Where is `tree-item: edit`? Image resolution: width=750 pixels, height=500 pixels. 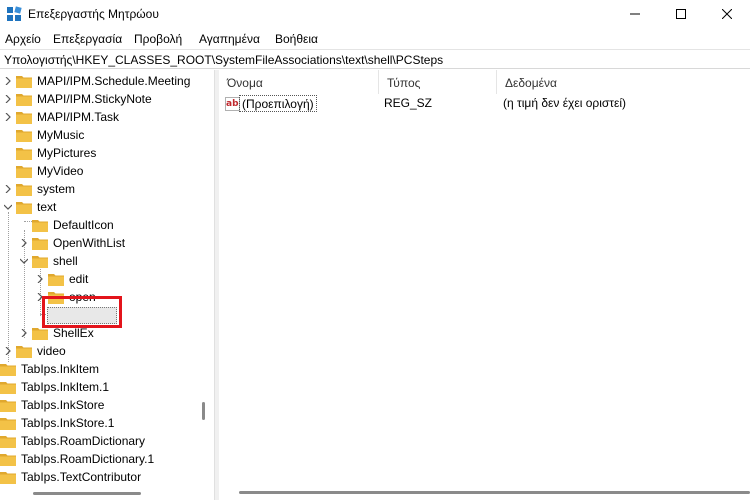 tree-item: edit is located at coordinates (105, 279).